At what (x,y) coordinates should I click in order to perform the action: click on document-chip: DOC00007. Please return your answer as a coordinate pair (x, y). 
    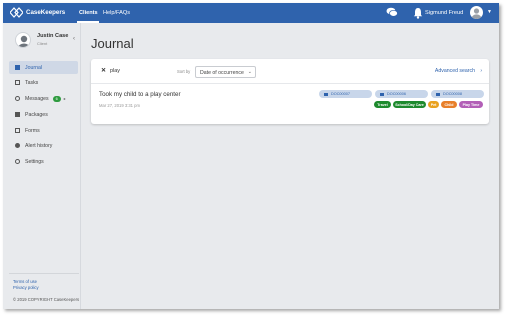
    Looking at the image, I should click on (345, 94).